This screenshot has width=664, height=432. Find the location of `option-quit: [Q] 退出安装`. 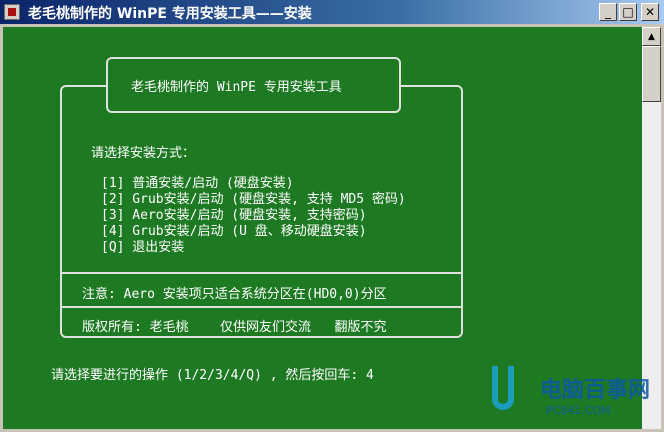

option-quit: [Q] 退出安装 is located at coordinates (143, 247).